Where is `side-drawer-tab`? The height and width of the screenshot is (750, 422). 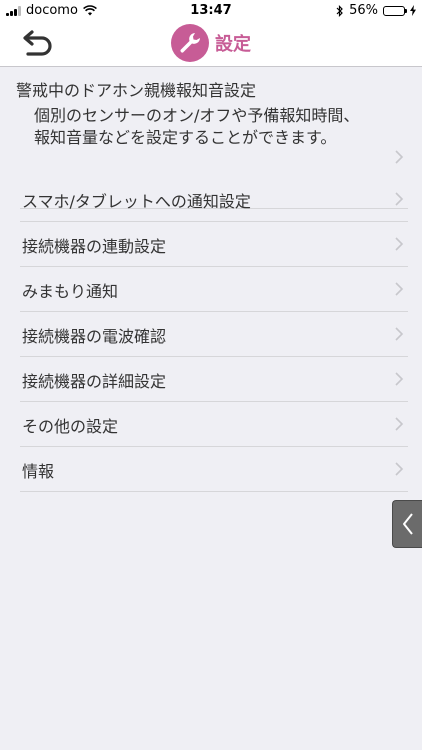
side-drawer-tab is located at coordinates (407, 524).